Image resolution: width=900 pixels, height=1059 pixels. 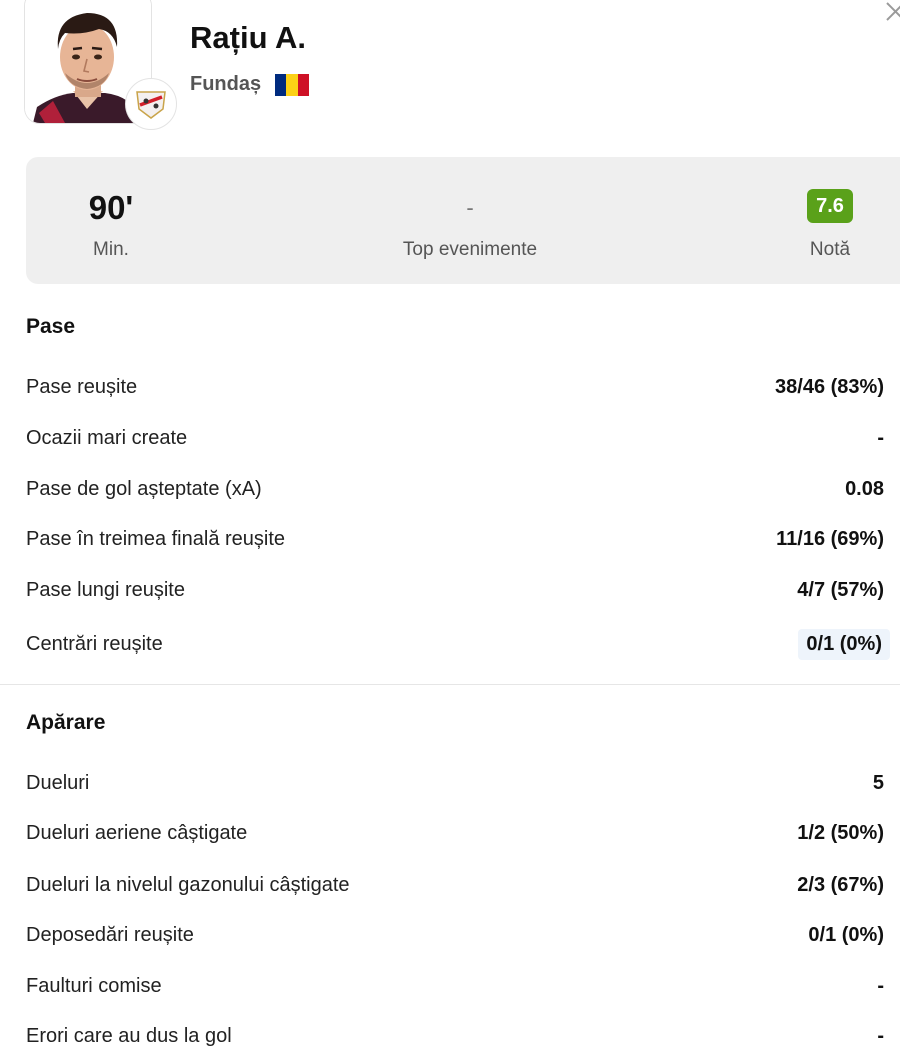 What do you see at coordinates (455, 783) in the screenshot?
I see `stat-row: Dueluri 5` at bounding box center [455, 783].